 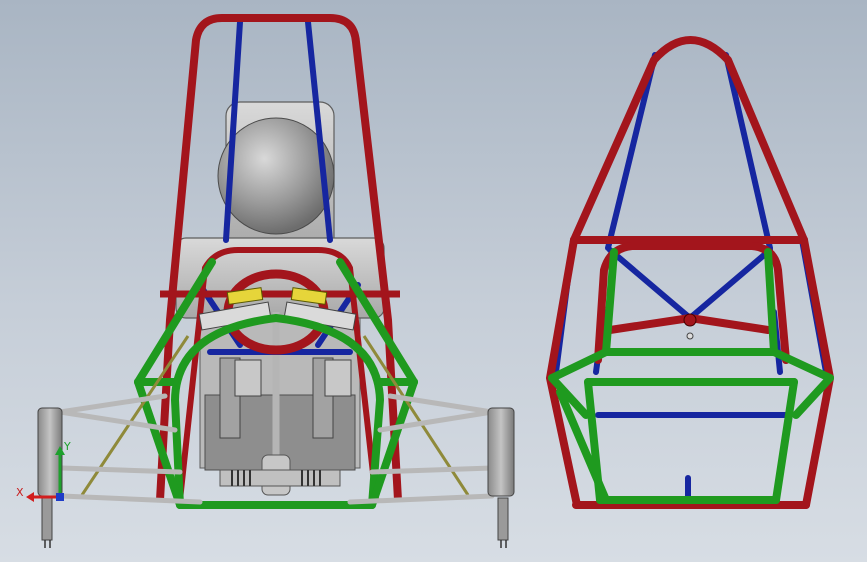 What do you see at coordinates (690, 320) in the screenshot?
I see `rear-node` at bounding box center [690, 320].